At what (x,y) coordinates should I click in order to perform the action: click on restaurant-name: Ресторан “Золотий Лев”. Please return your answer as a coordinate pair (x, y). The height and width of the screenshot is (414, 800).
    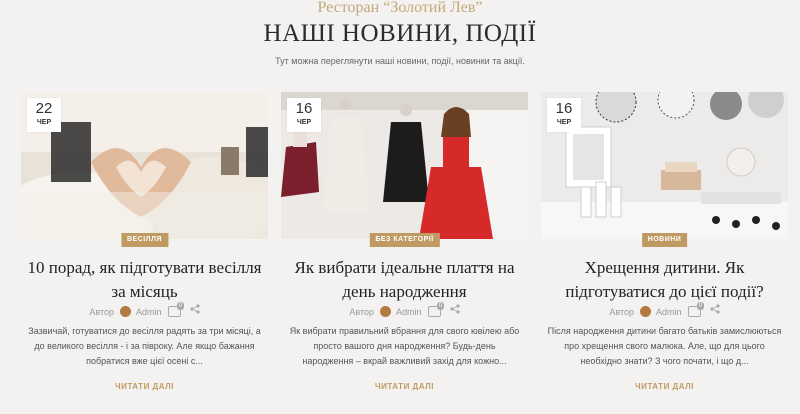
    Looking at the image, I should click on (400, 8).